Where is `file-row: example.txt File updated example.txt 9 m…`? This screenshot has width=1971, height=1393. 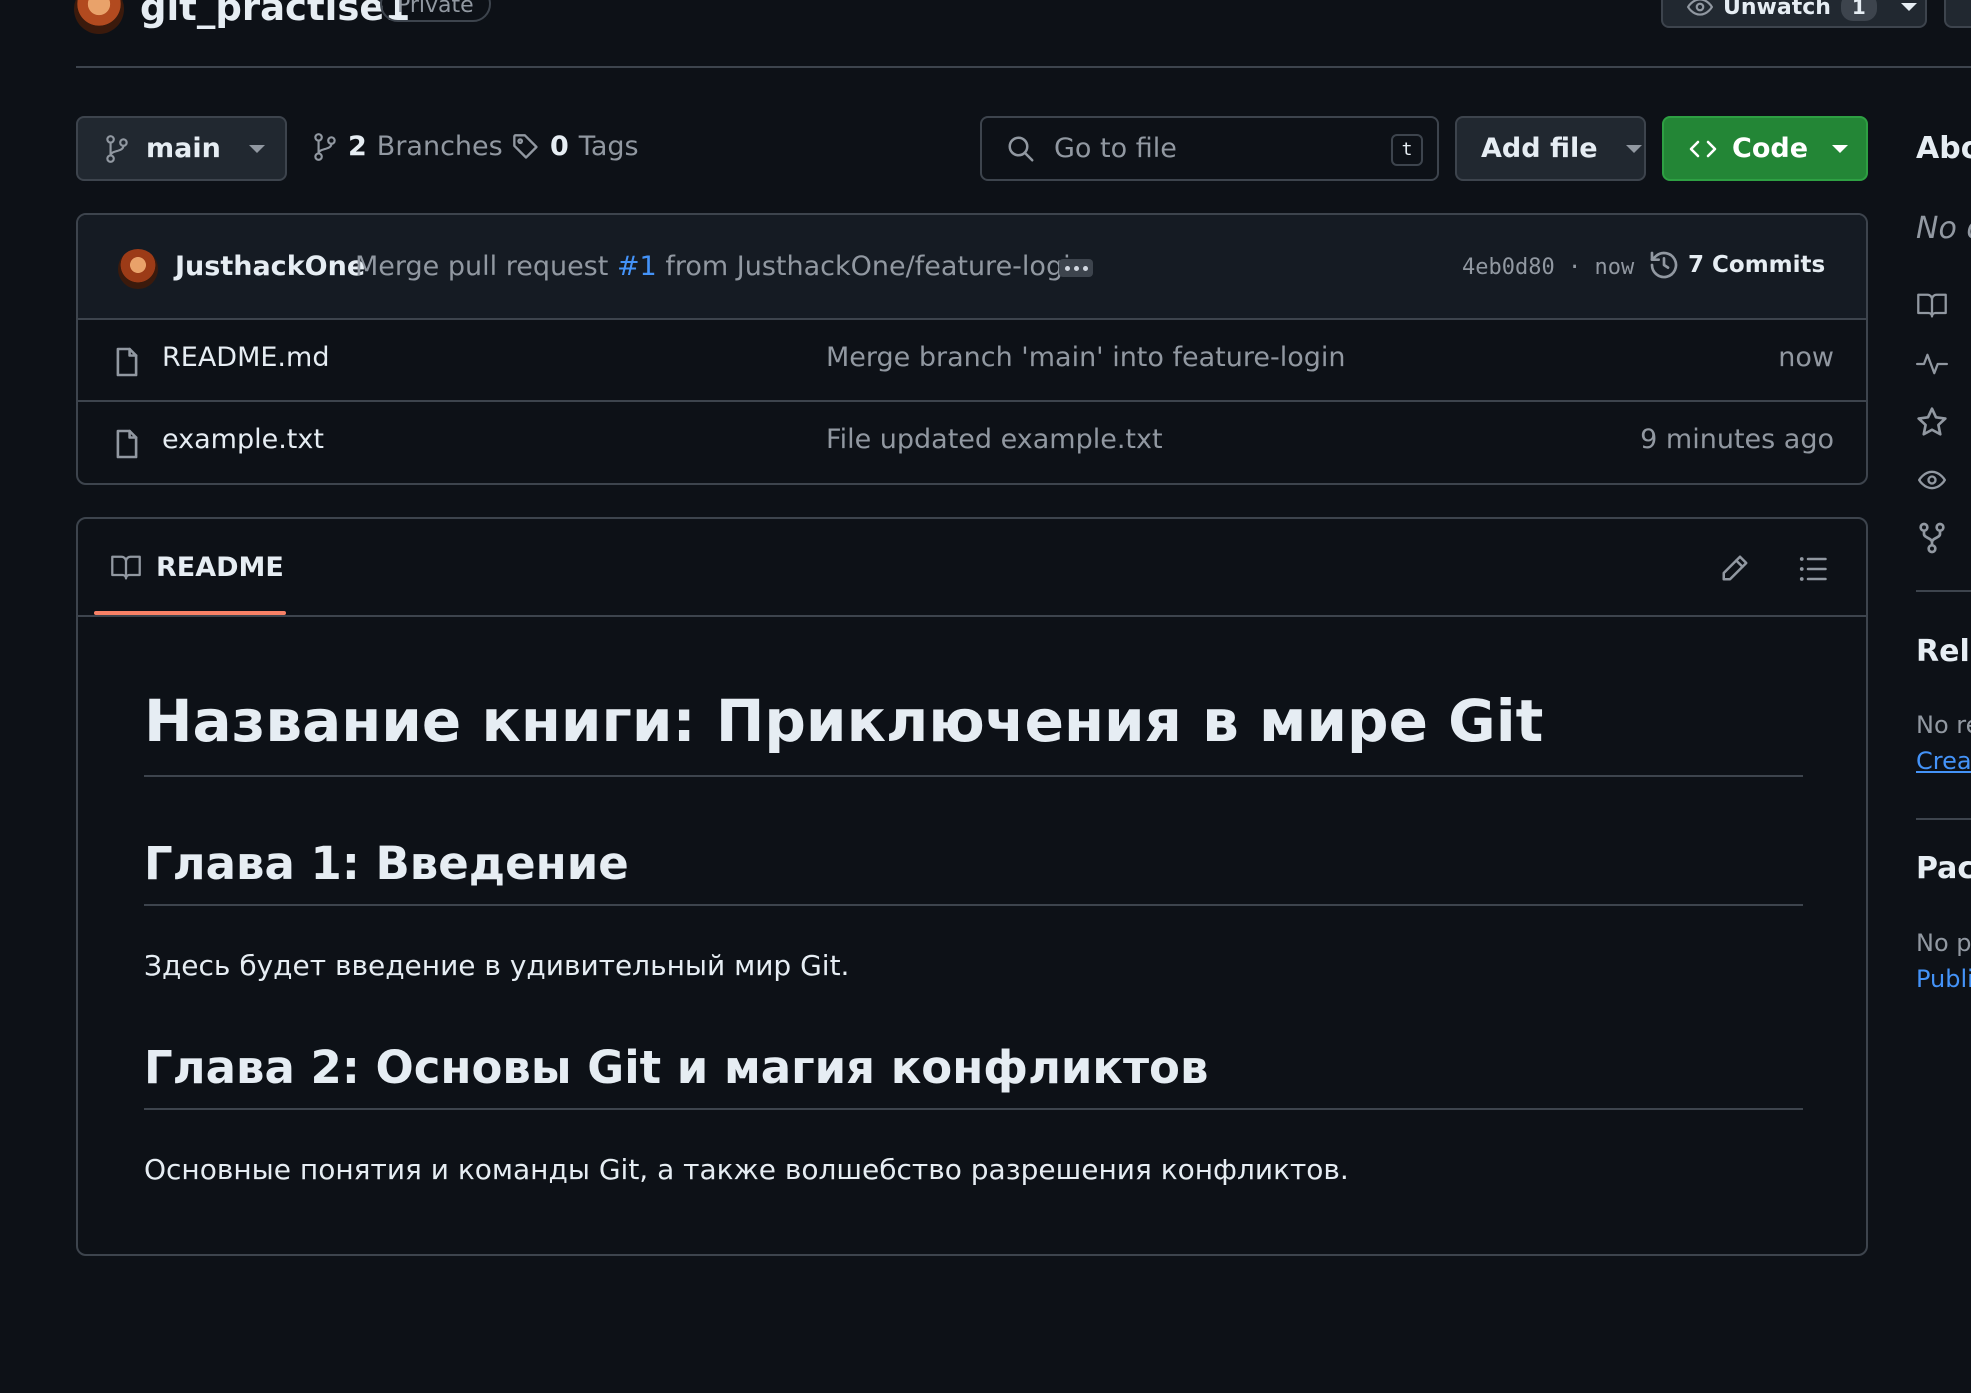
file-row: example.txt File updated example.txt 9 m… is located at coordinates (972, 442).